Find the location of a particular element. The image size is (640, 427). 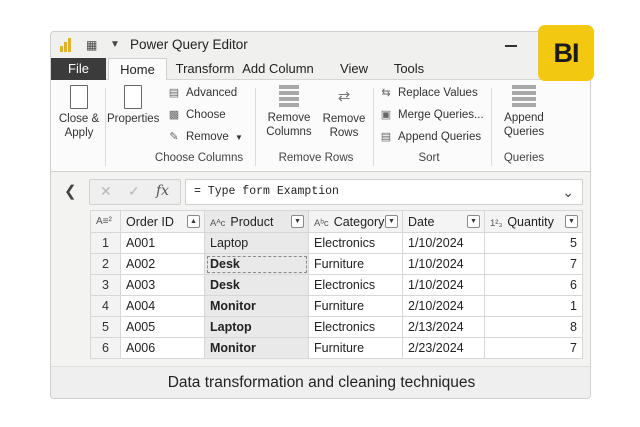

fx-icon: fx is located at coordinates (162, 191).